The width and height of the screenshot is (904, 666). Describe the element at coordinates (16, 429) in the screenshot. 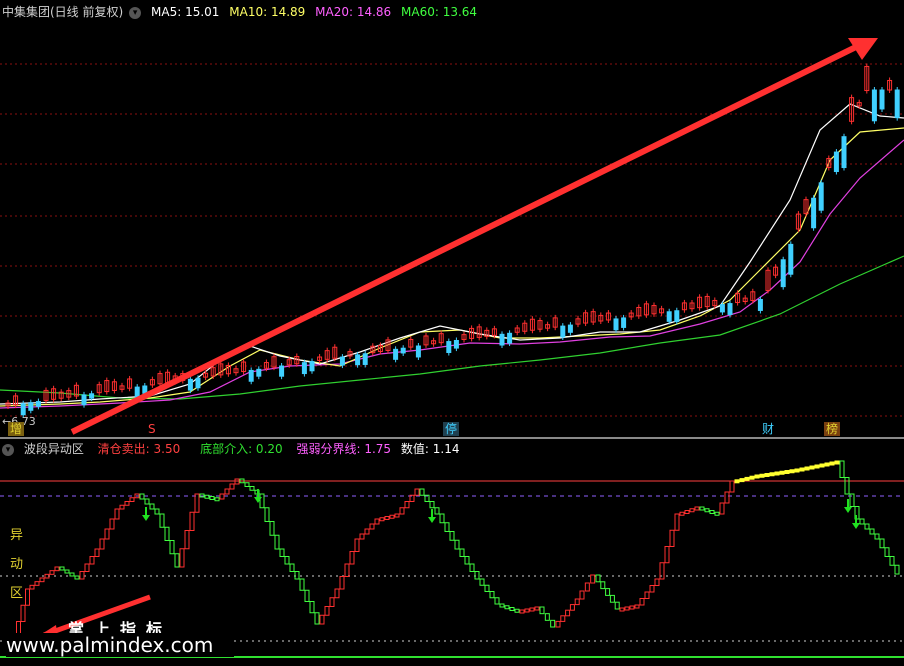

I see `event-tag-zeng: 增` at that location.